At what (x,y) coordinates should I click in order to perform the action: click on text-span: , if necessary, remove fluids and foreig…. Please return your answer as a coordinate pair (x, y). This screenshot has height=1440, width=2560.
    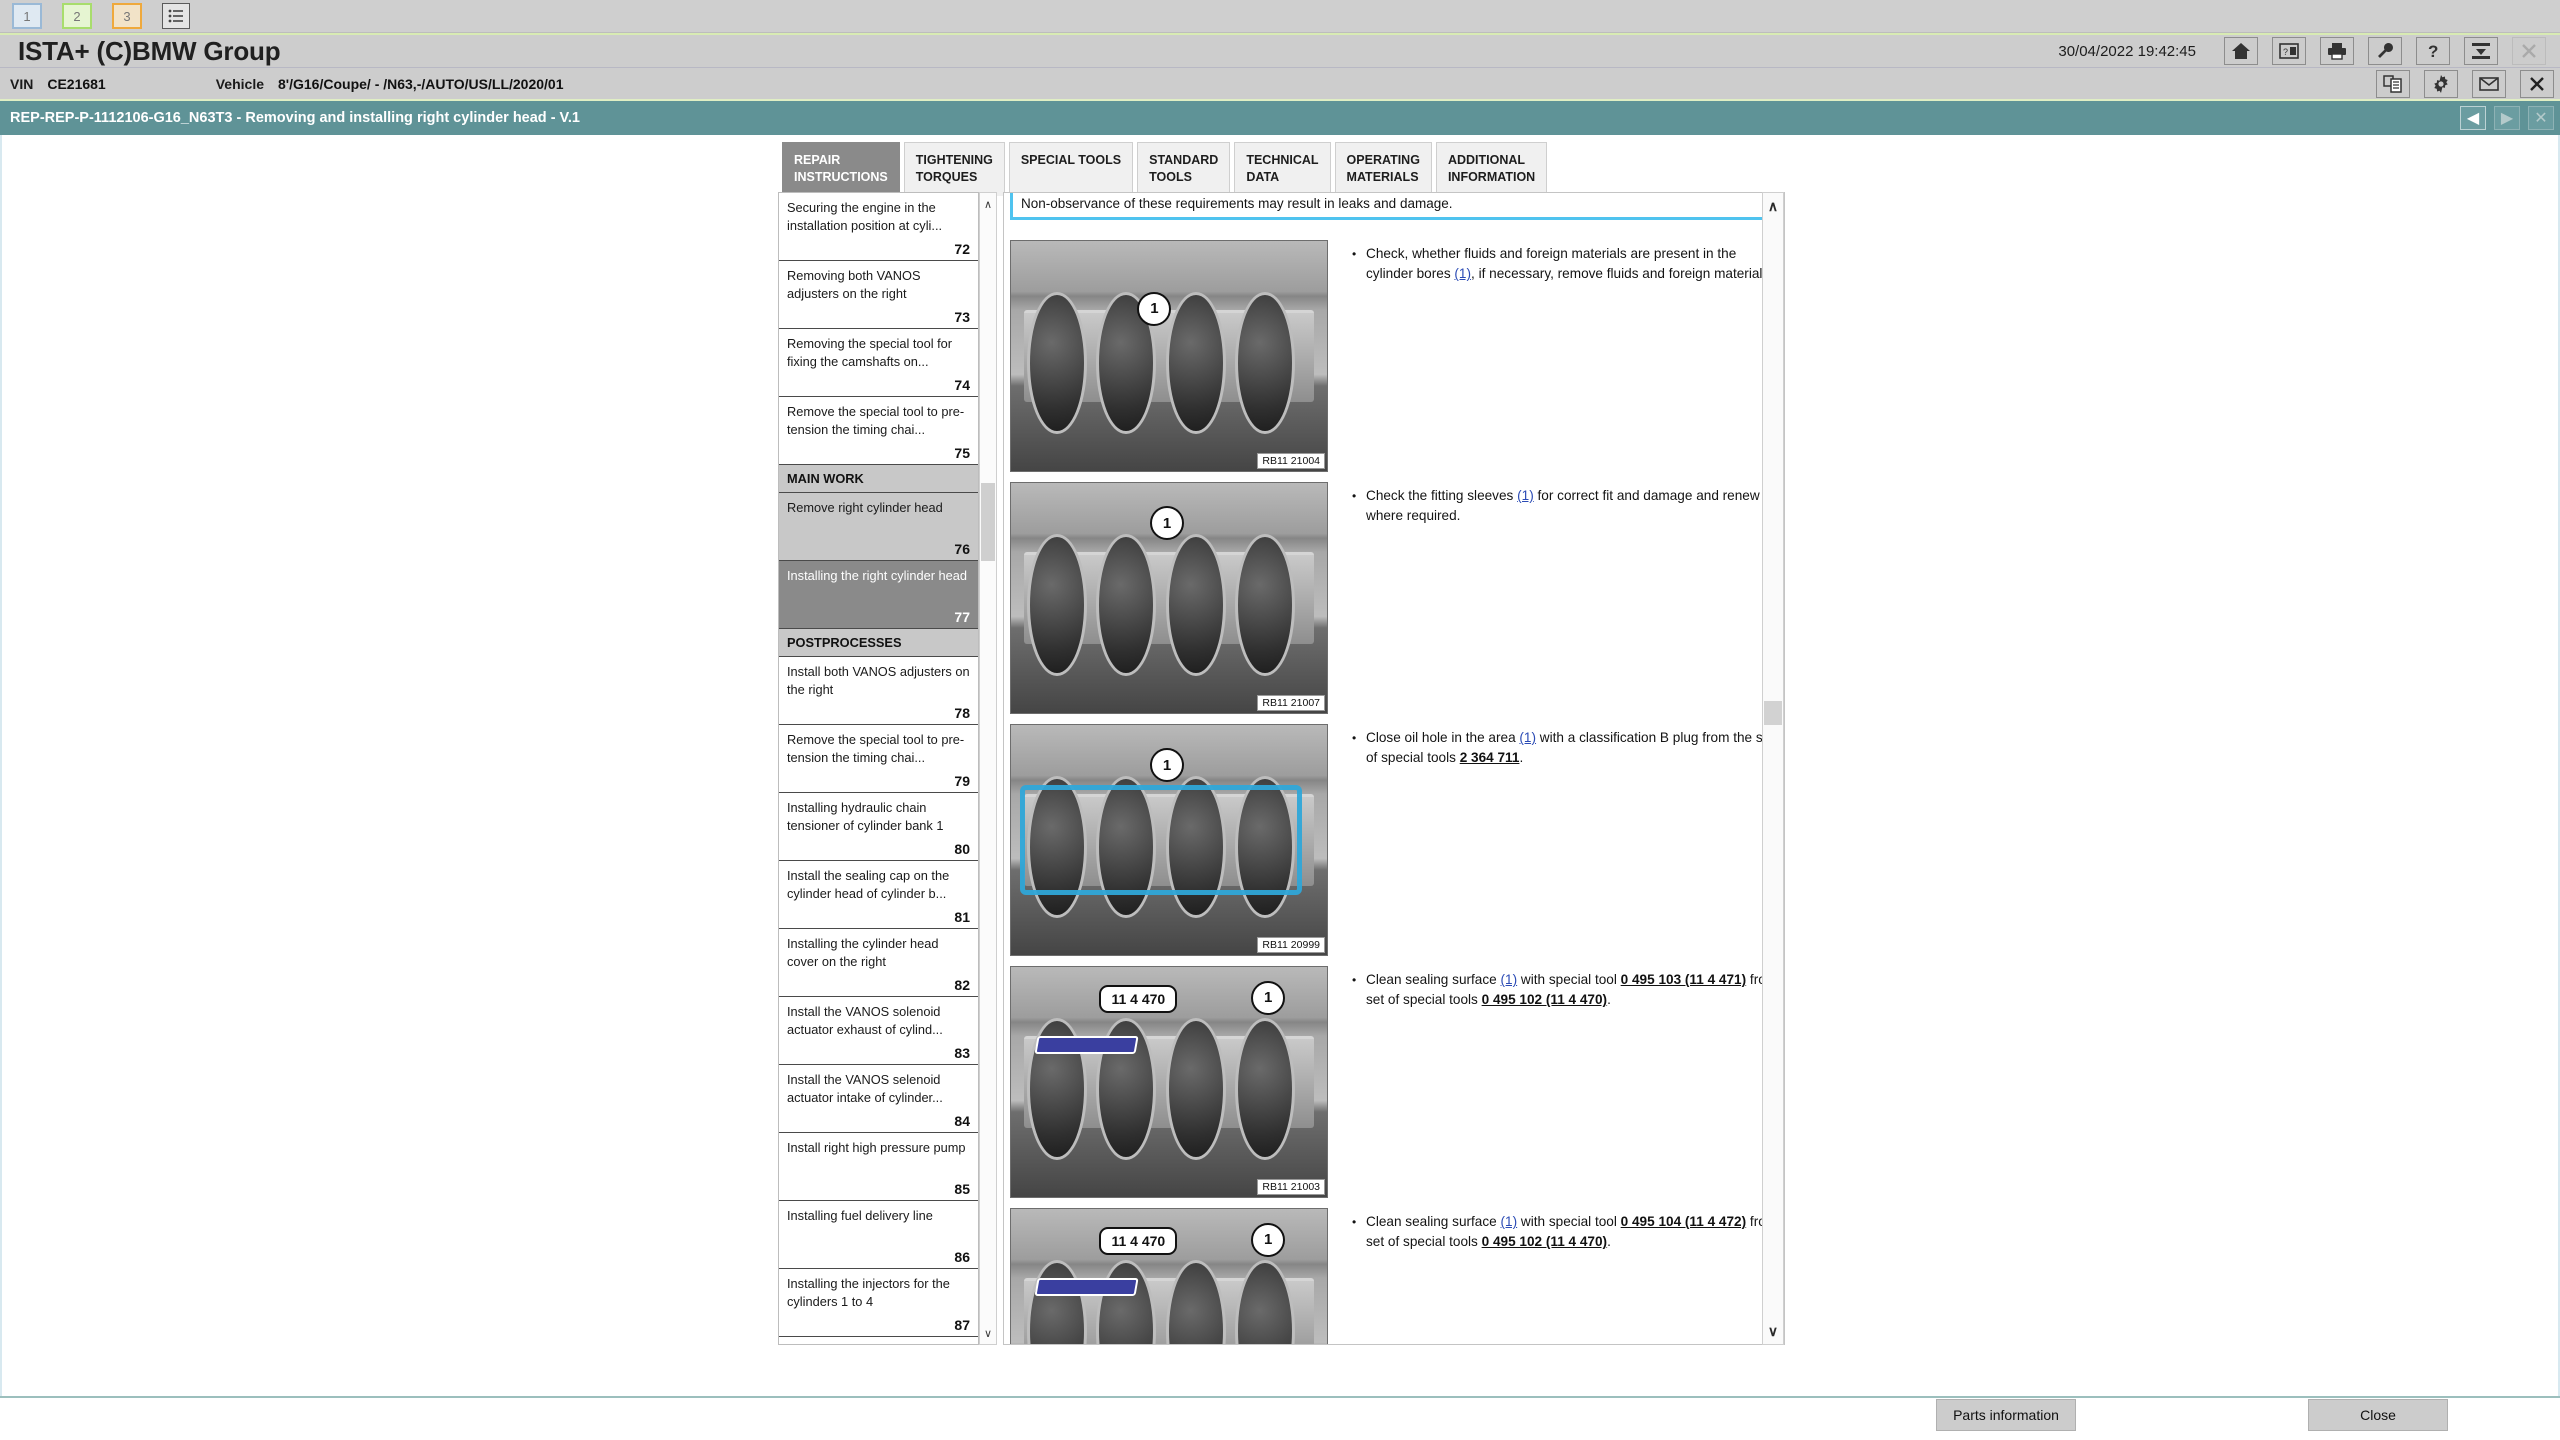
    Looking at the image, I should click on (1622, 274).